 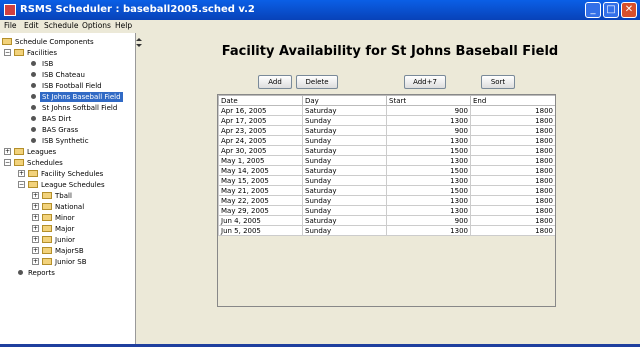 I want to click on tree-item-bas-dirt: BAS Dirt, so click(x=67, y=119).